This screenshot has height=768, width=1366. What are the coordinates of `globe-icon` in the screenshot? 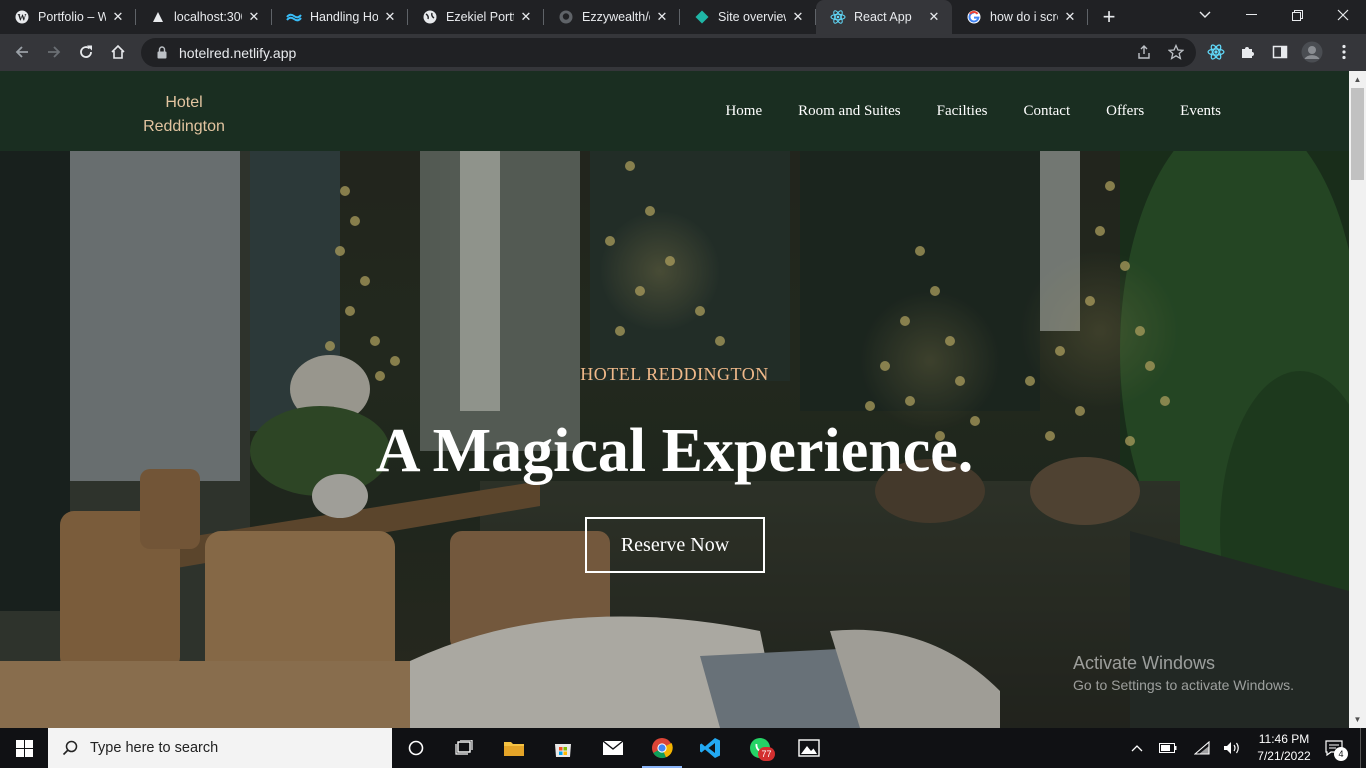 It's located at (430, 17).